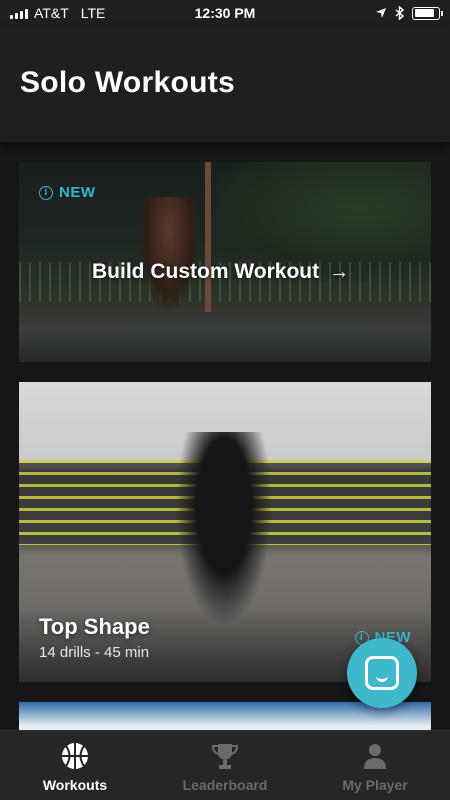 The image size is (450, 800). Describe the element at coordinates (75, 756) in the screenshot. I see `basketball-icon` at that location.